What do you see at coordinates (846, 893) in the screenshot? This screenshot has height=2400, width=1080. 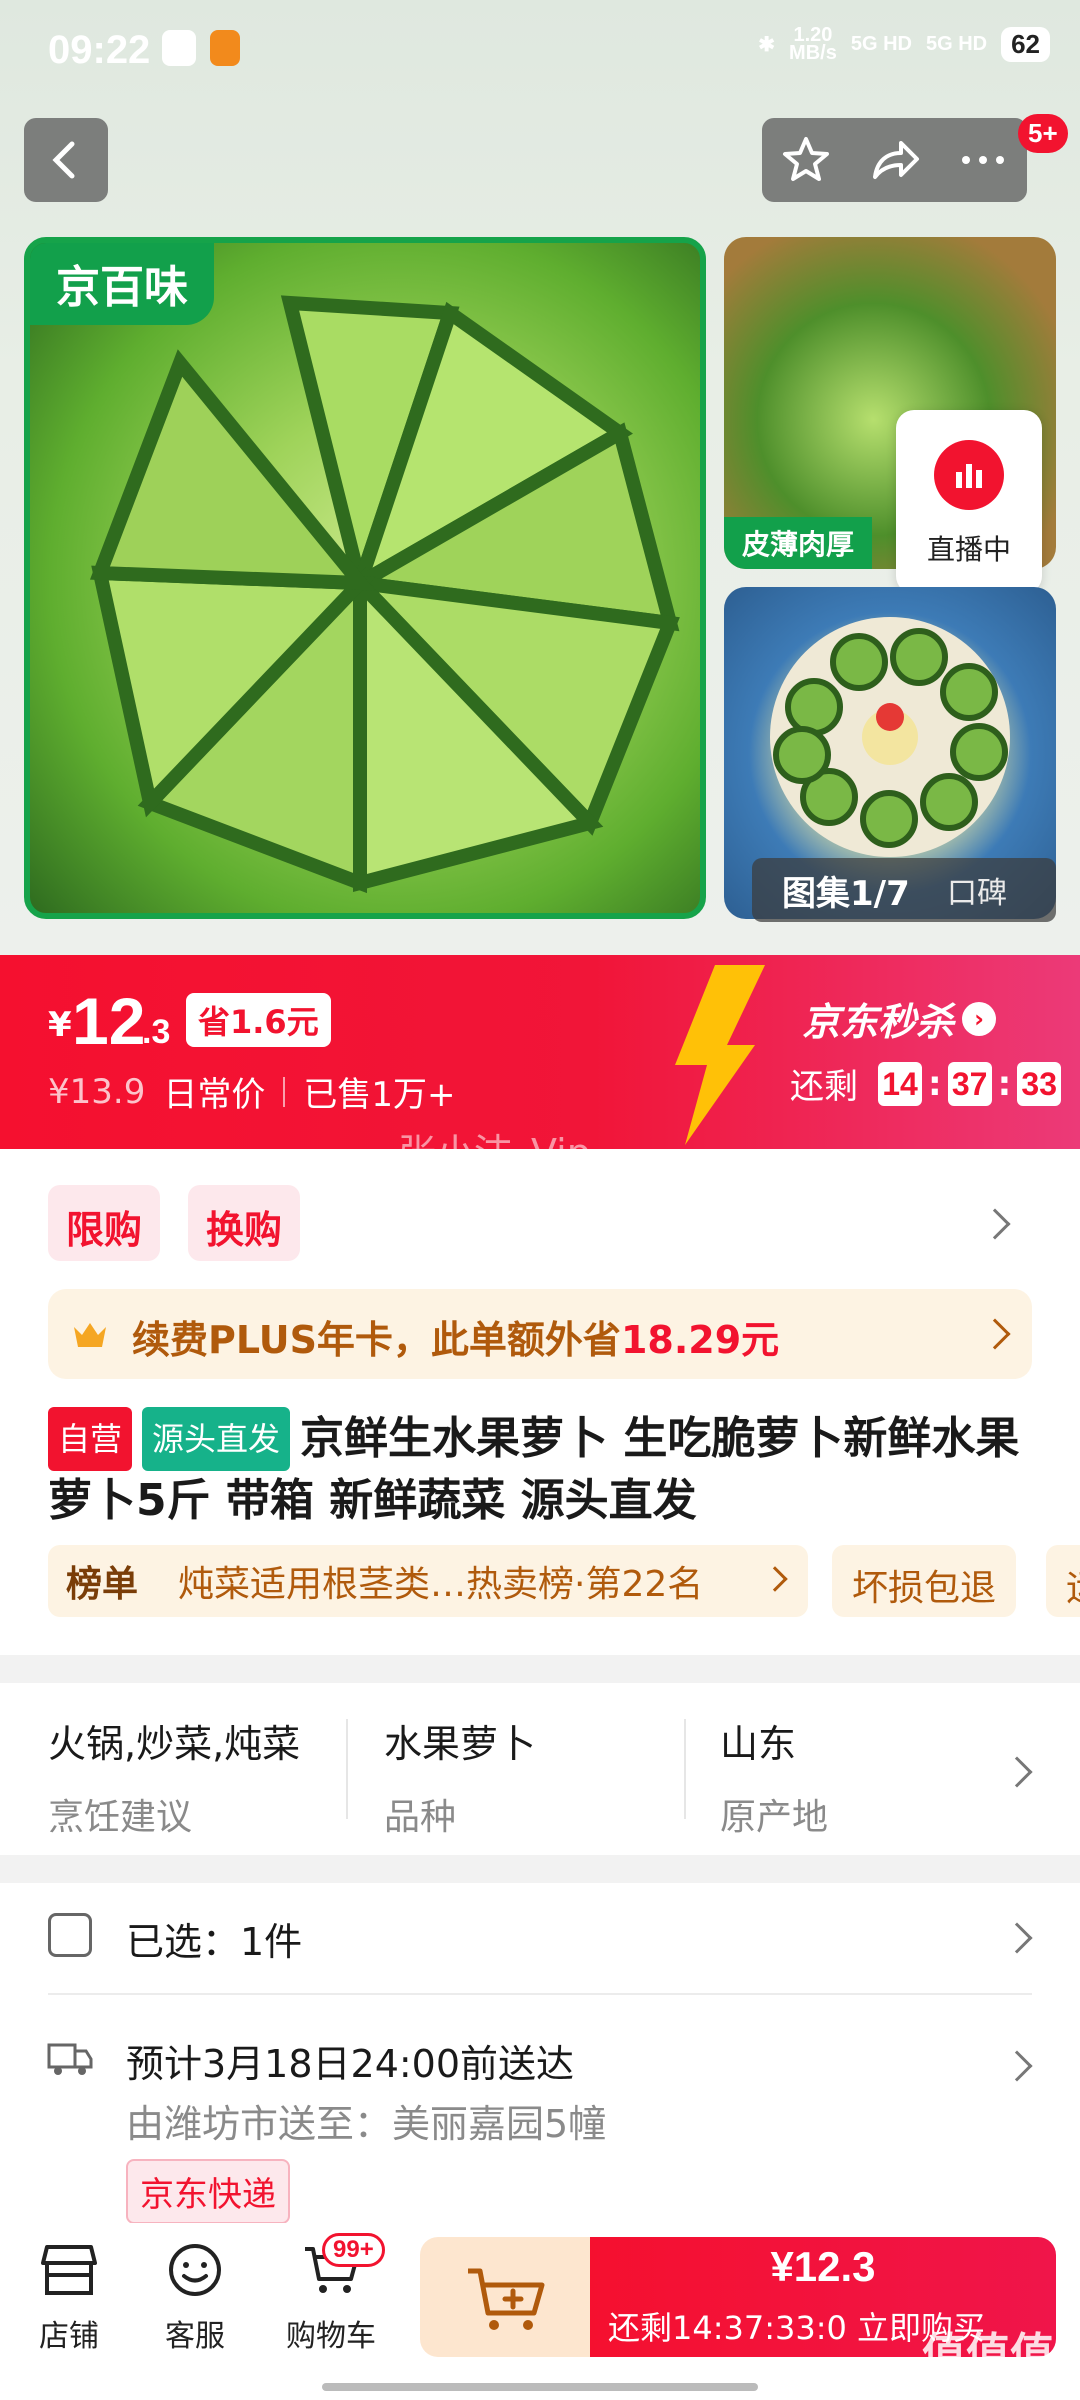 I see `album-label: 图集1/7` at bounding box center [846, 893].